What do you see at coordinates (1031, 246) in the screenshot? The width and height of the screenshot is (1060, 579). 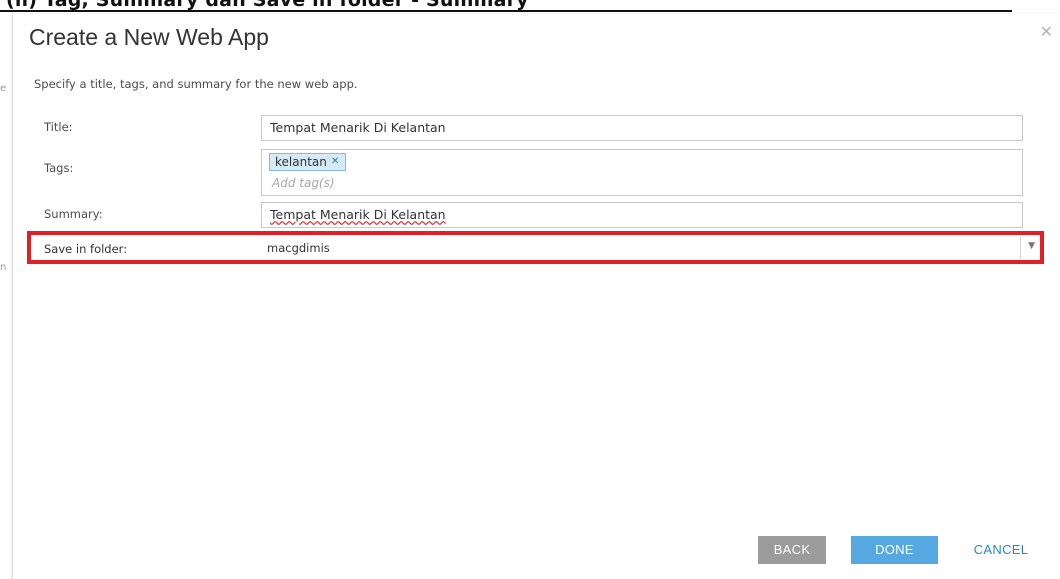 I see `chevron-down-icon: ▼` at bounding box center [1031, 246].